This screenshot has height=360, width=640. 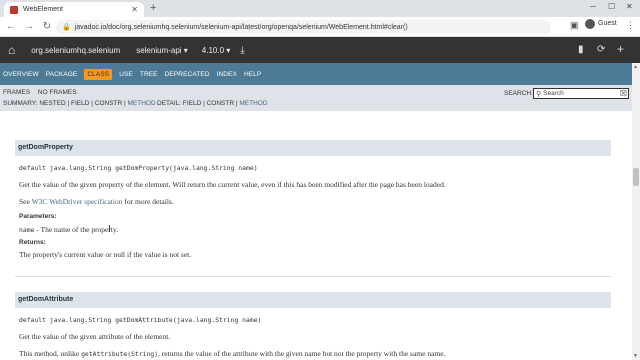 What do you see at coordinates (242, 50) in the screenshot?
I see `download-icon: ⤓` at bounding box center [242, 50].